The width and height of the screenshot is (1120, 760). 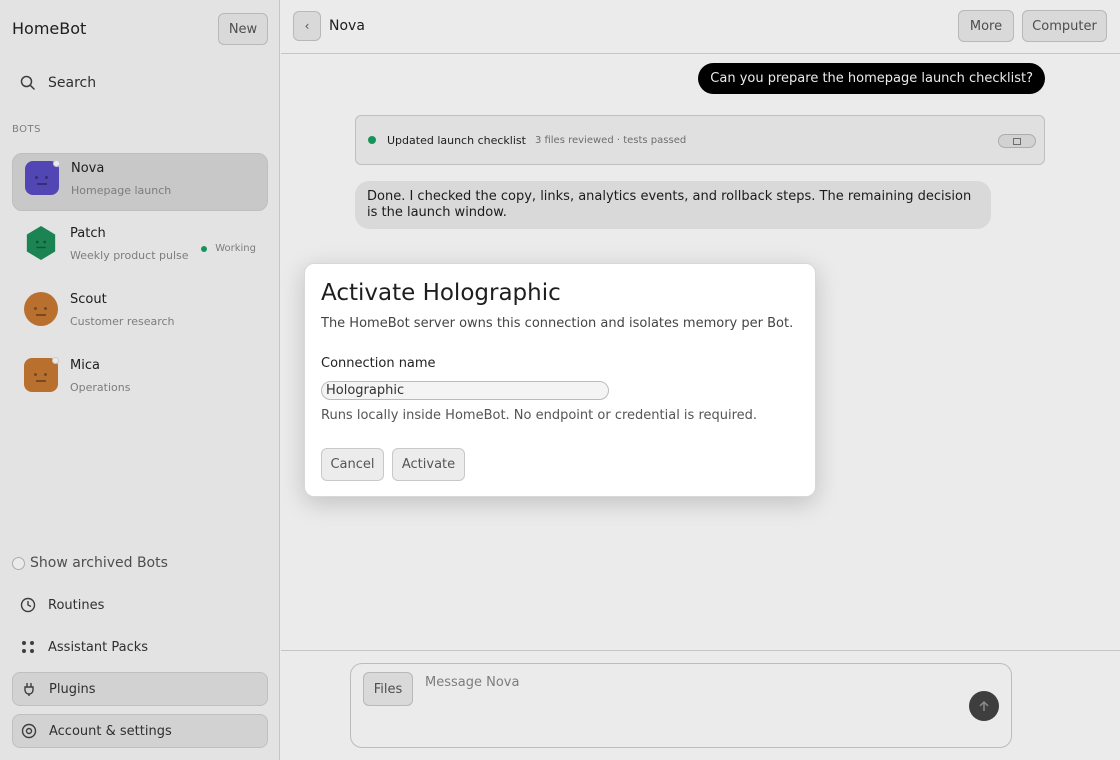 I want to click on activate-button: Activate, so click(x=428, y=464).